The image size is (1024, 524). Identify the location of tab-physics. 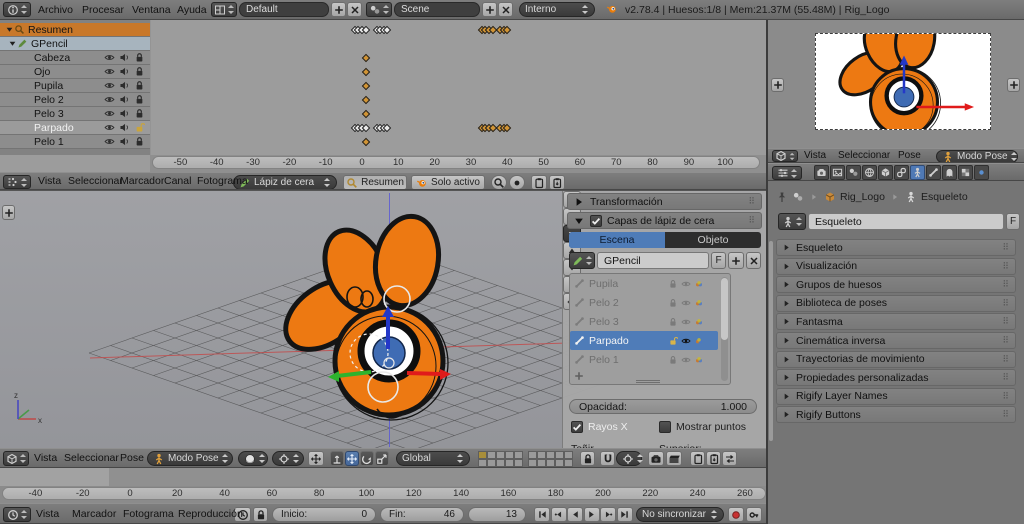
(965, 172).